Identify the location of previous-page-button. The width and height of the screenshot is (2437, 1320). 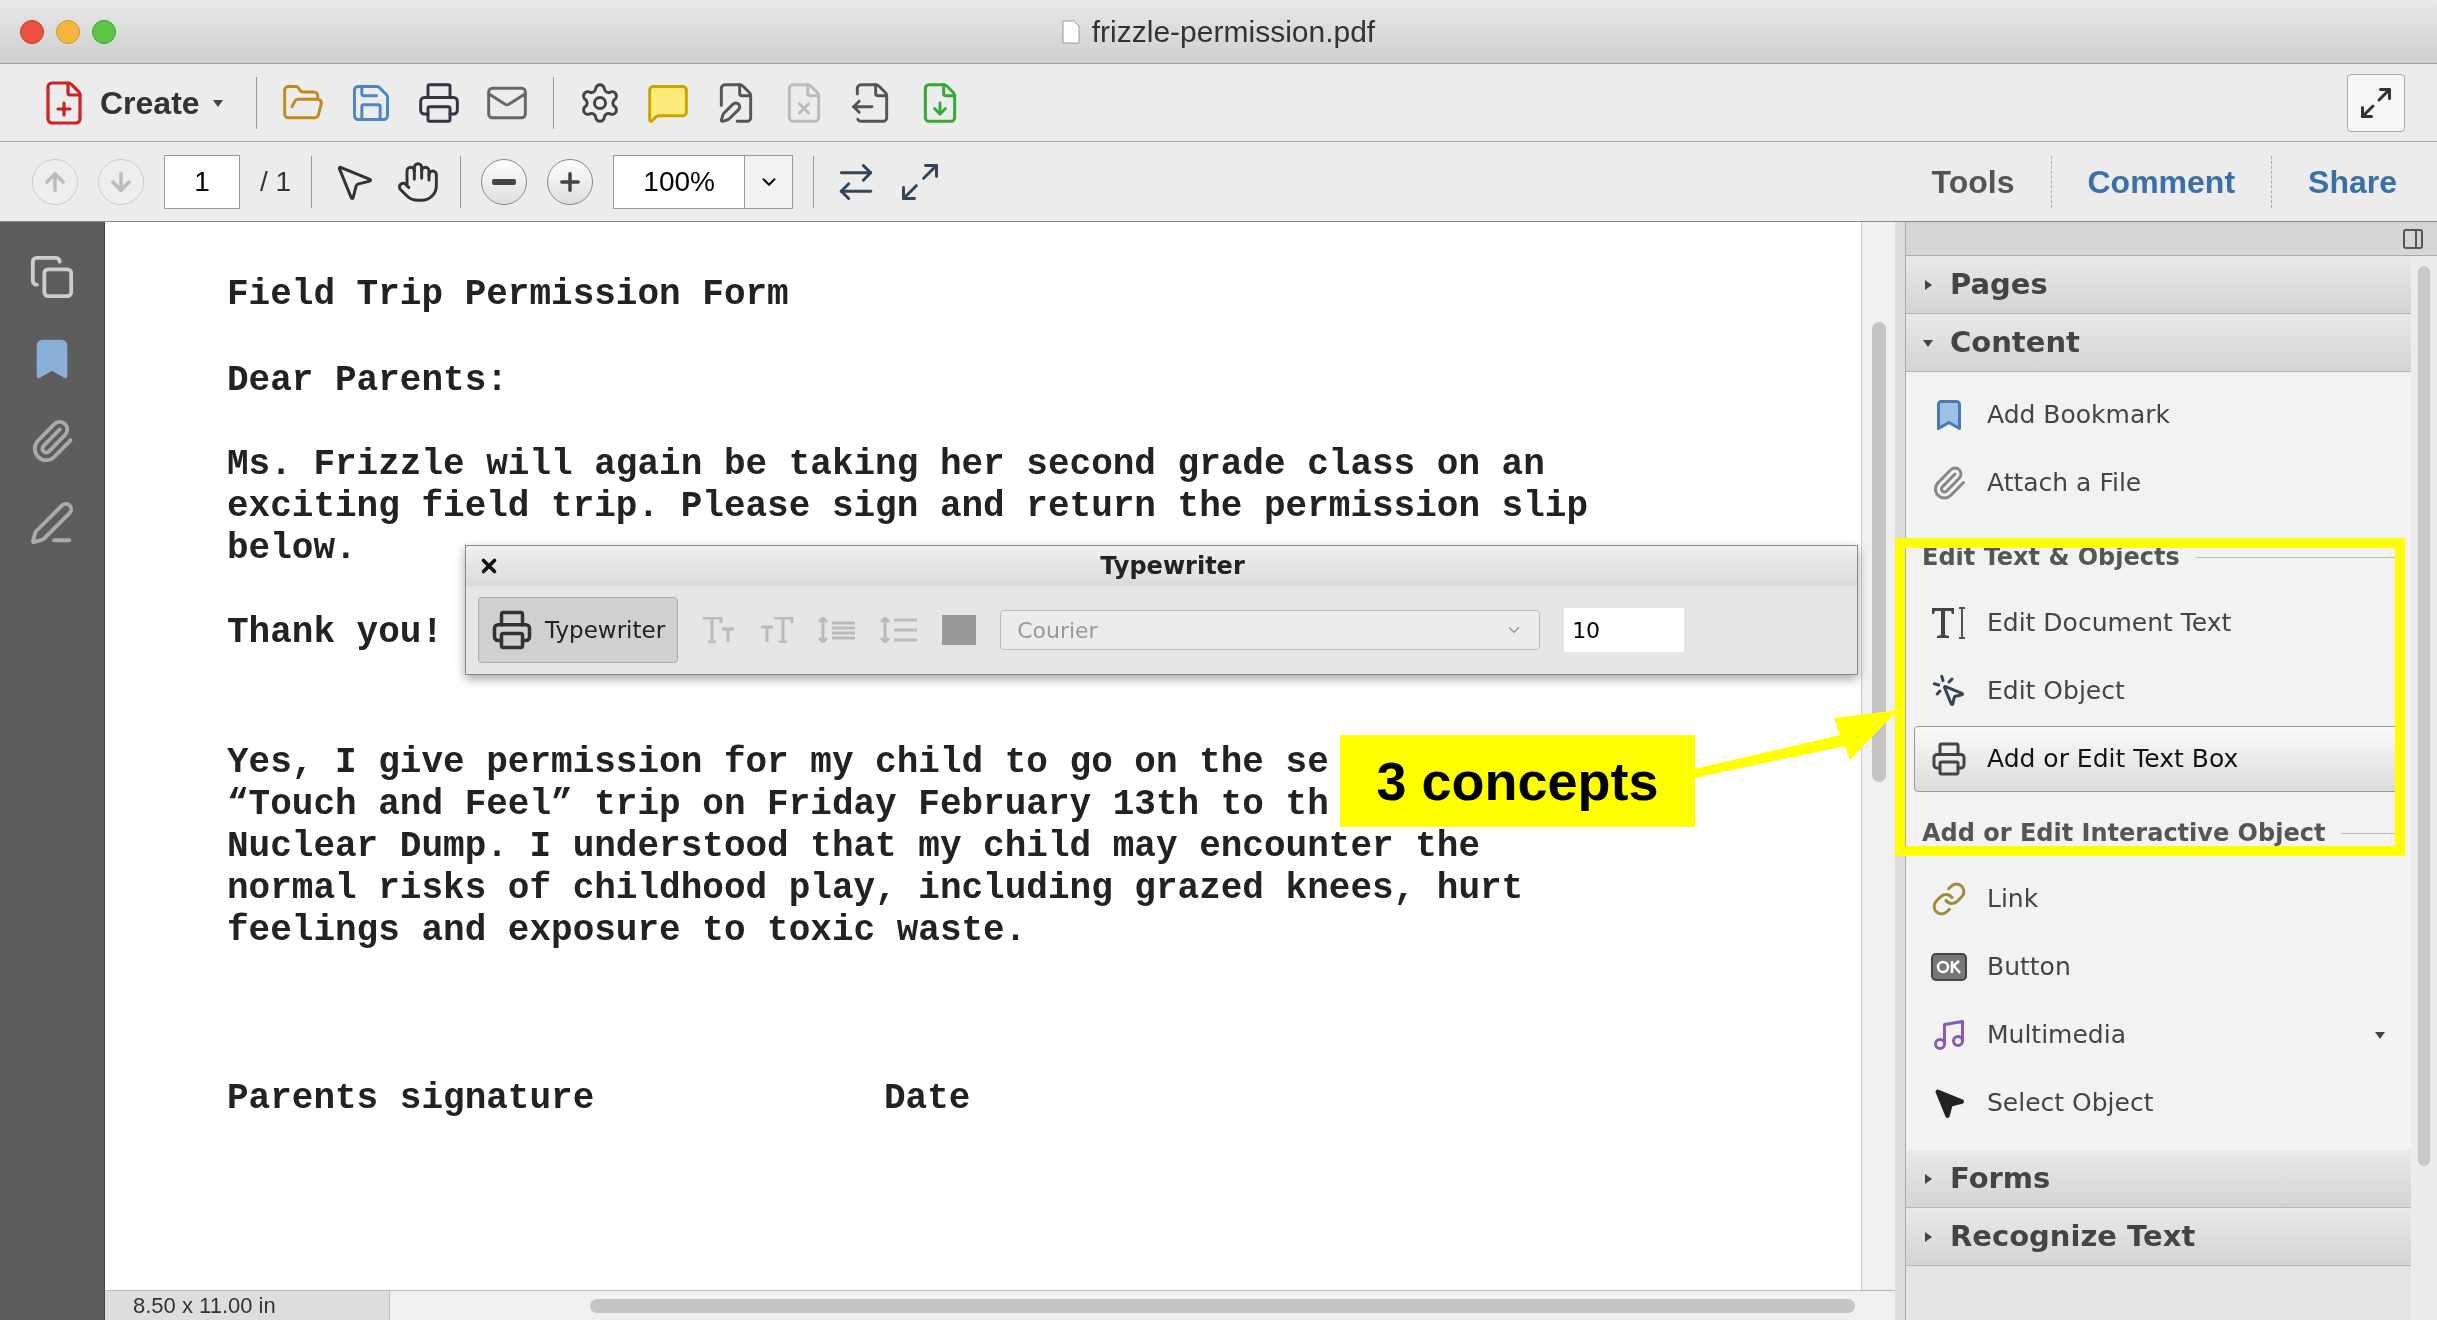
(55, 181).